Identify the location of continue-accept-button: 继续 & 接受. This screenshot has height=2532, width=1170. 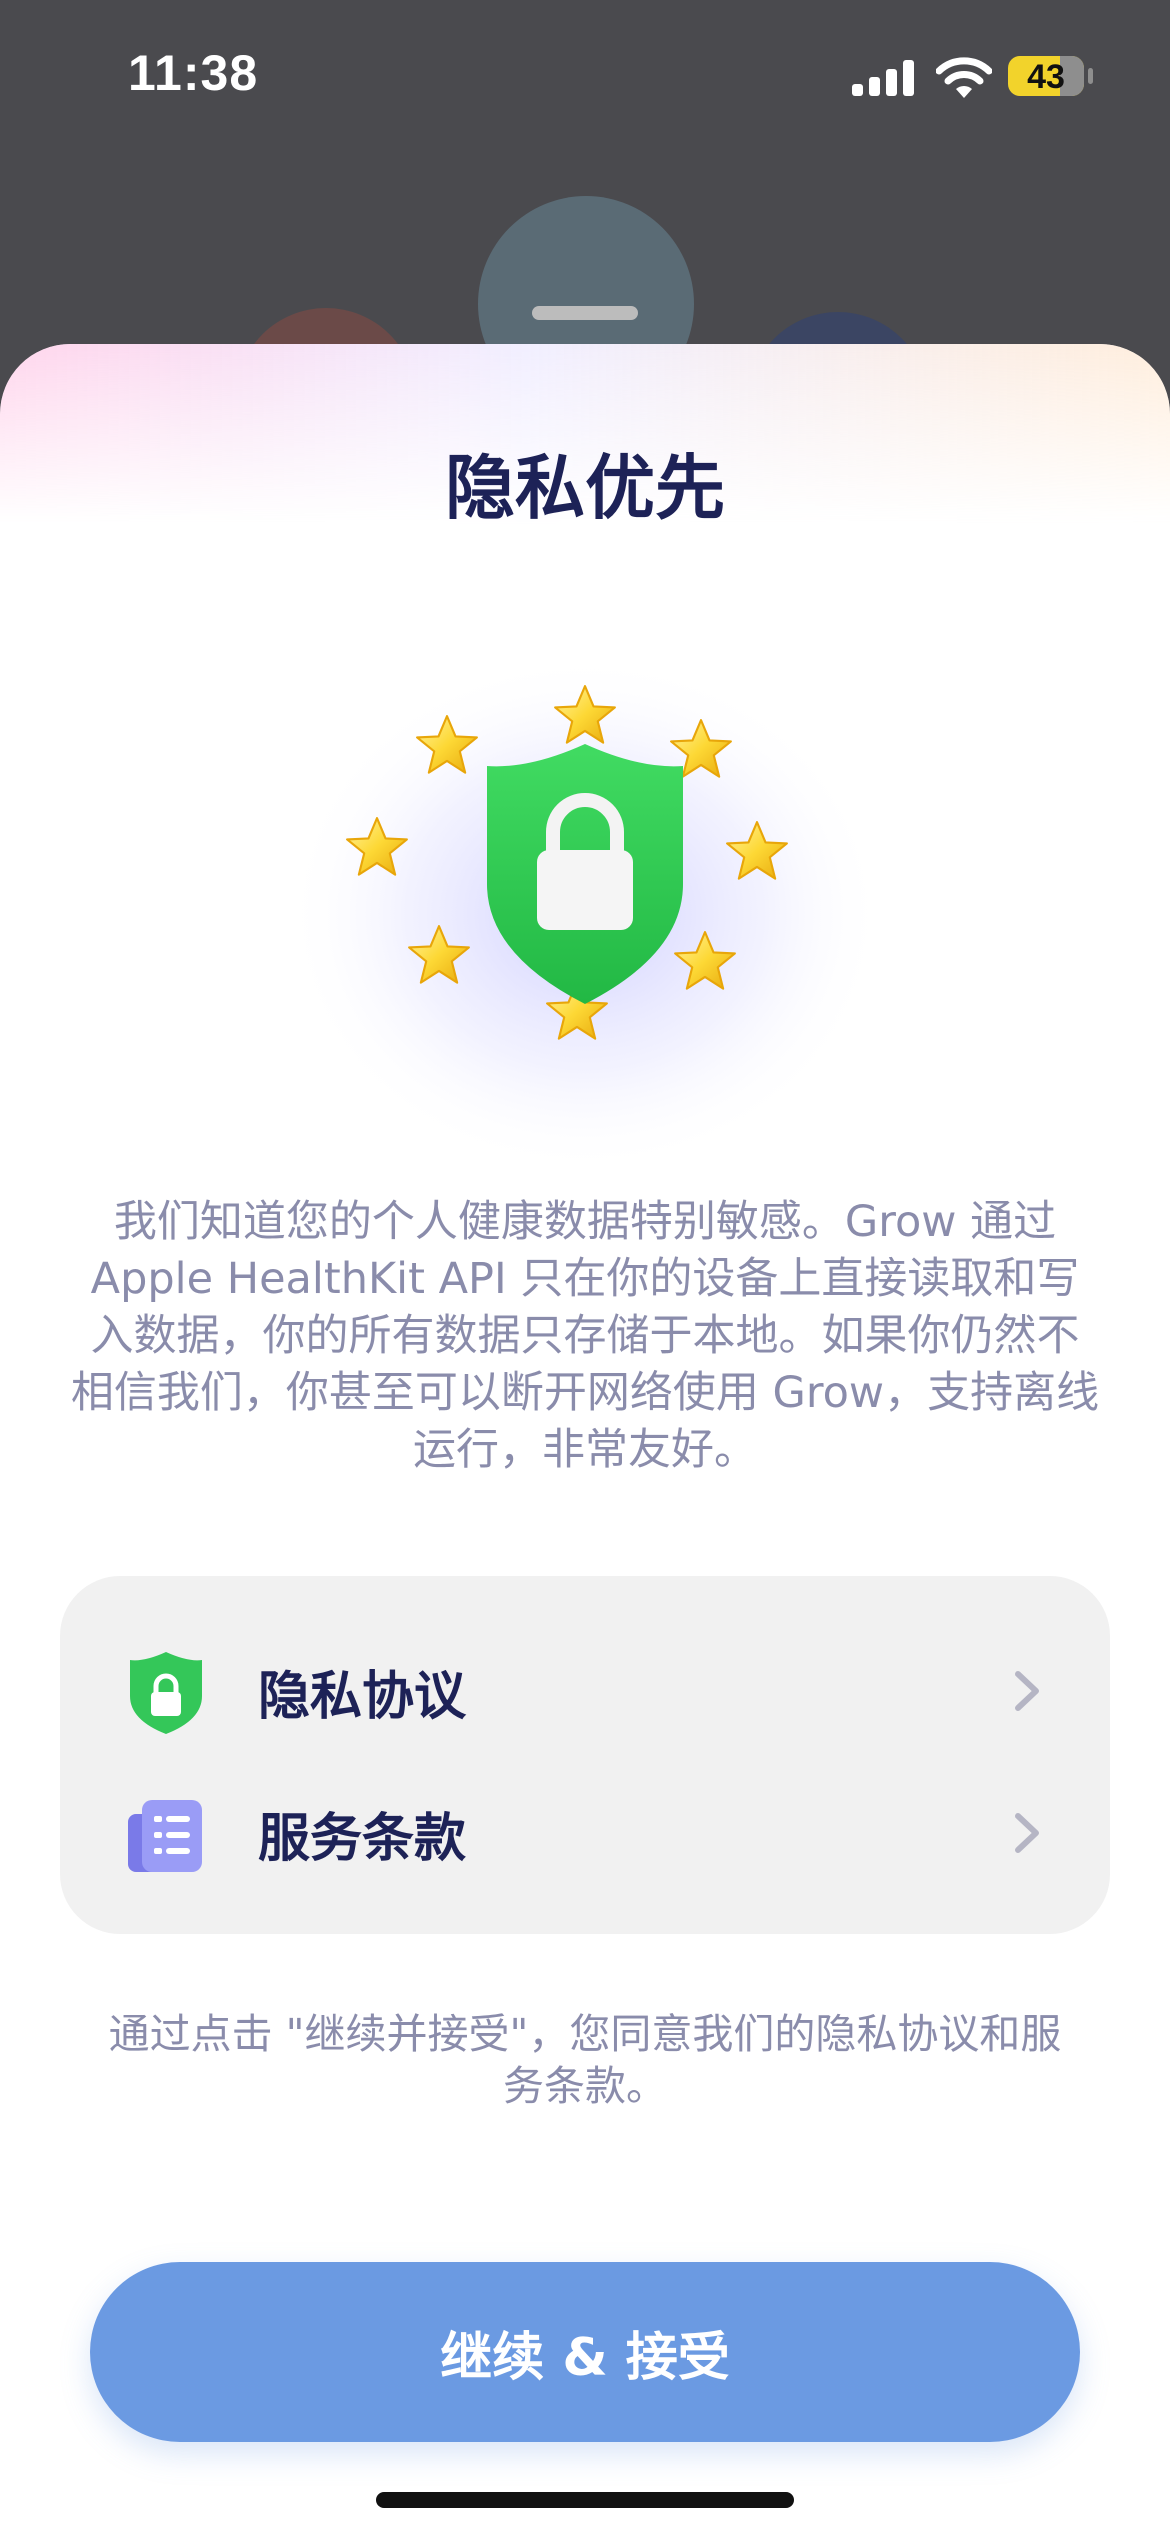
(585, 2352).